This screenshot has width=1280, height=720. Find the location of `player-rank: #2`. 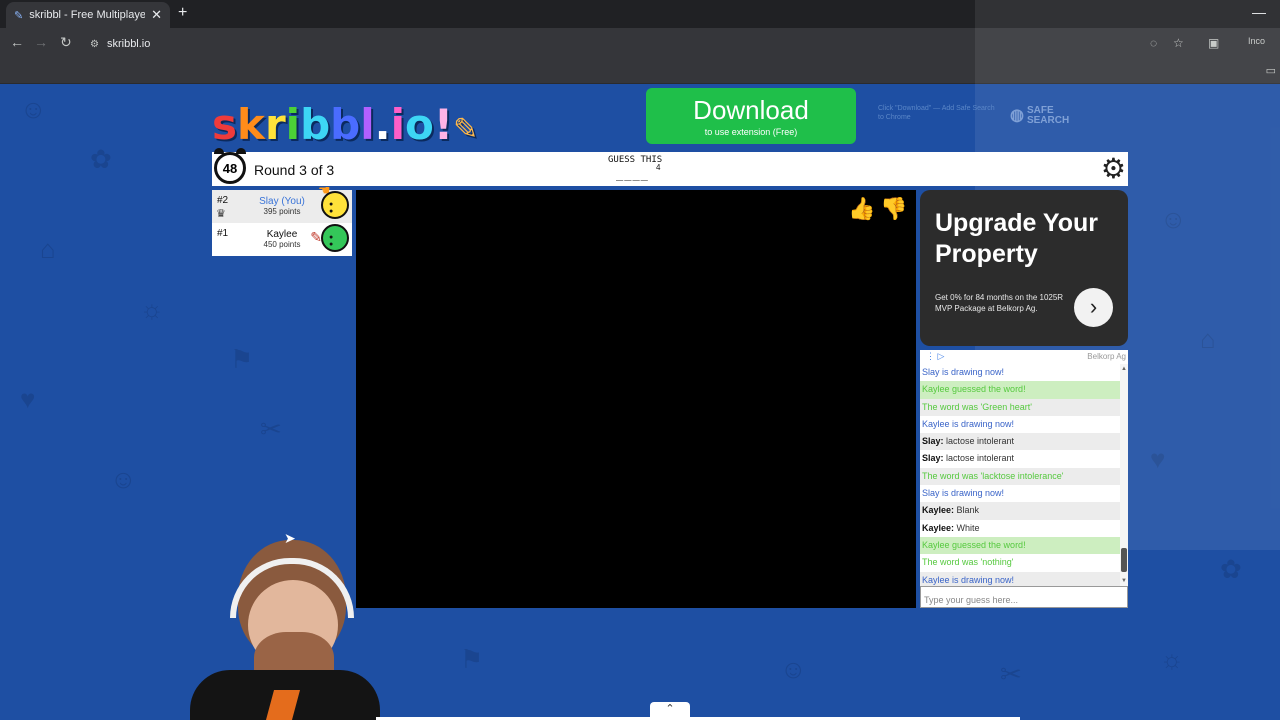

player-rank: #2 is located at coordinates (223, 200).